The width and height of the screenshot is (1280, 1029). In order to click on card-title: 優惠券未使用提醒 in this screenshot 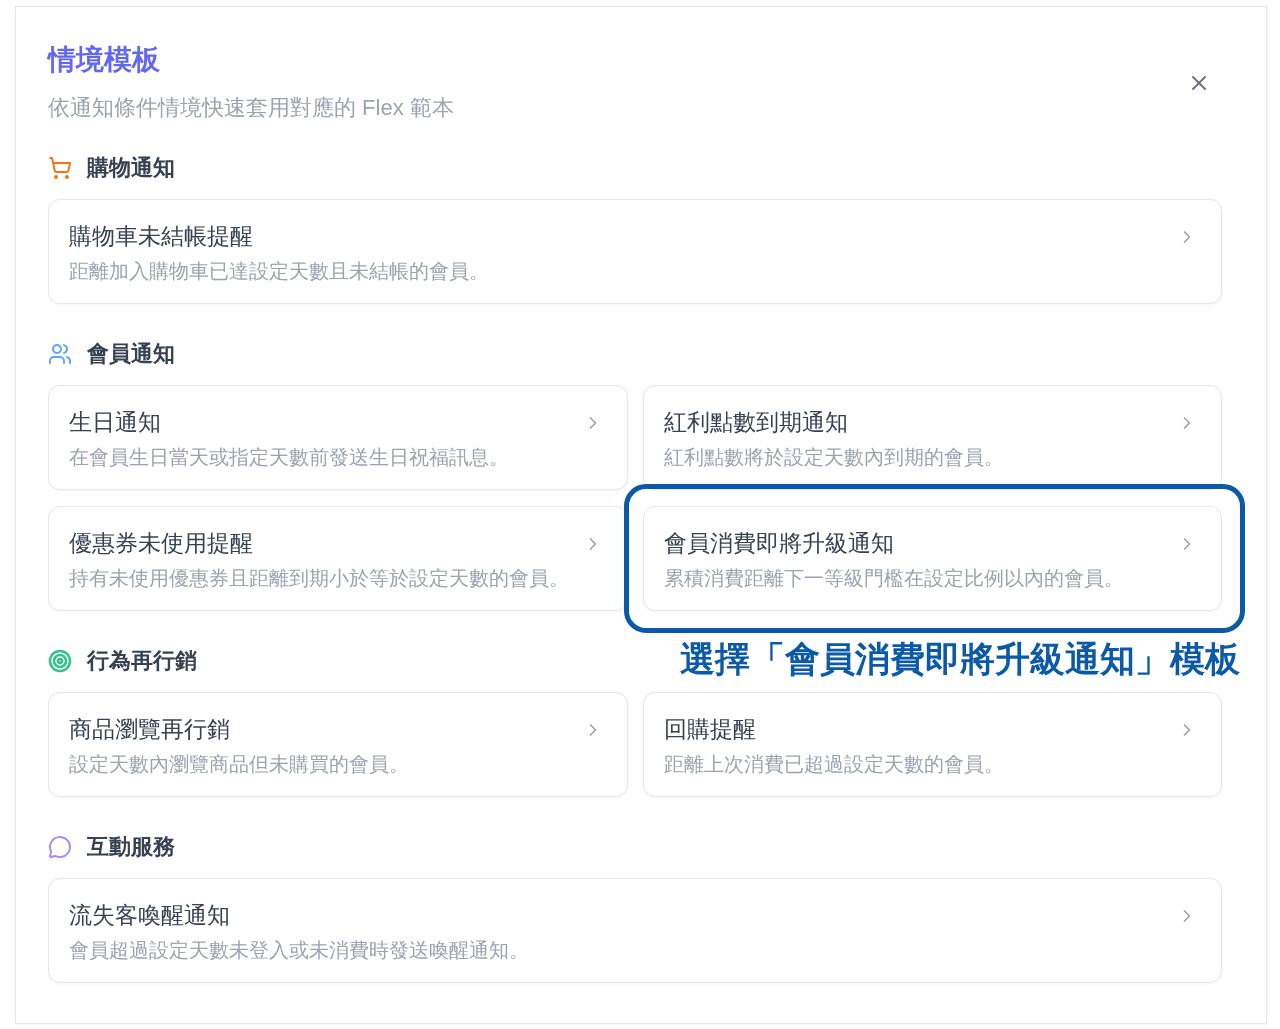, I will do `click(161, 543)`.